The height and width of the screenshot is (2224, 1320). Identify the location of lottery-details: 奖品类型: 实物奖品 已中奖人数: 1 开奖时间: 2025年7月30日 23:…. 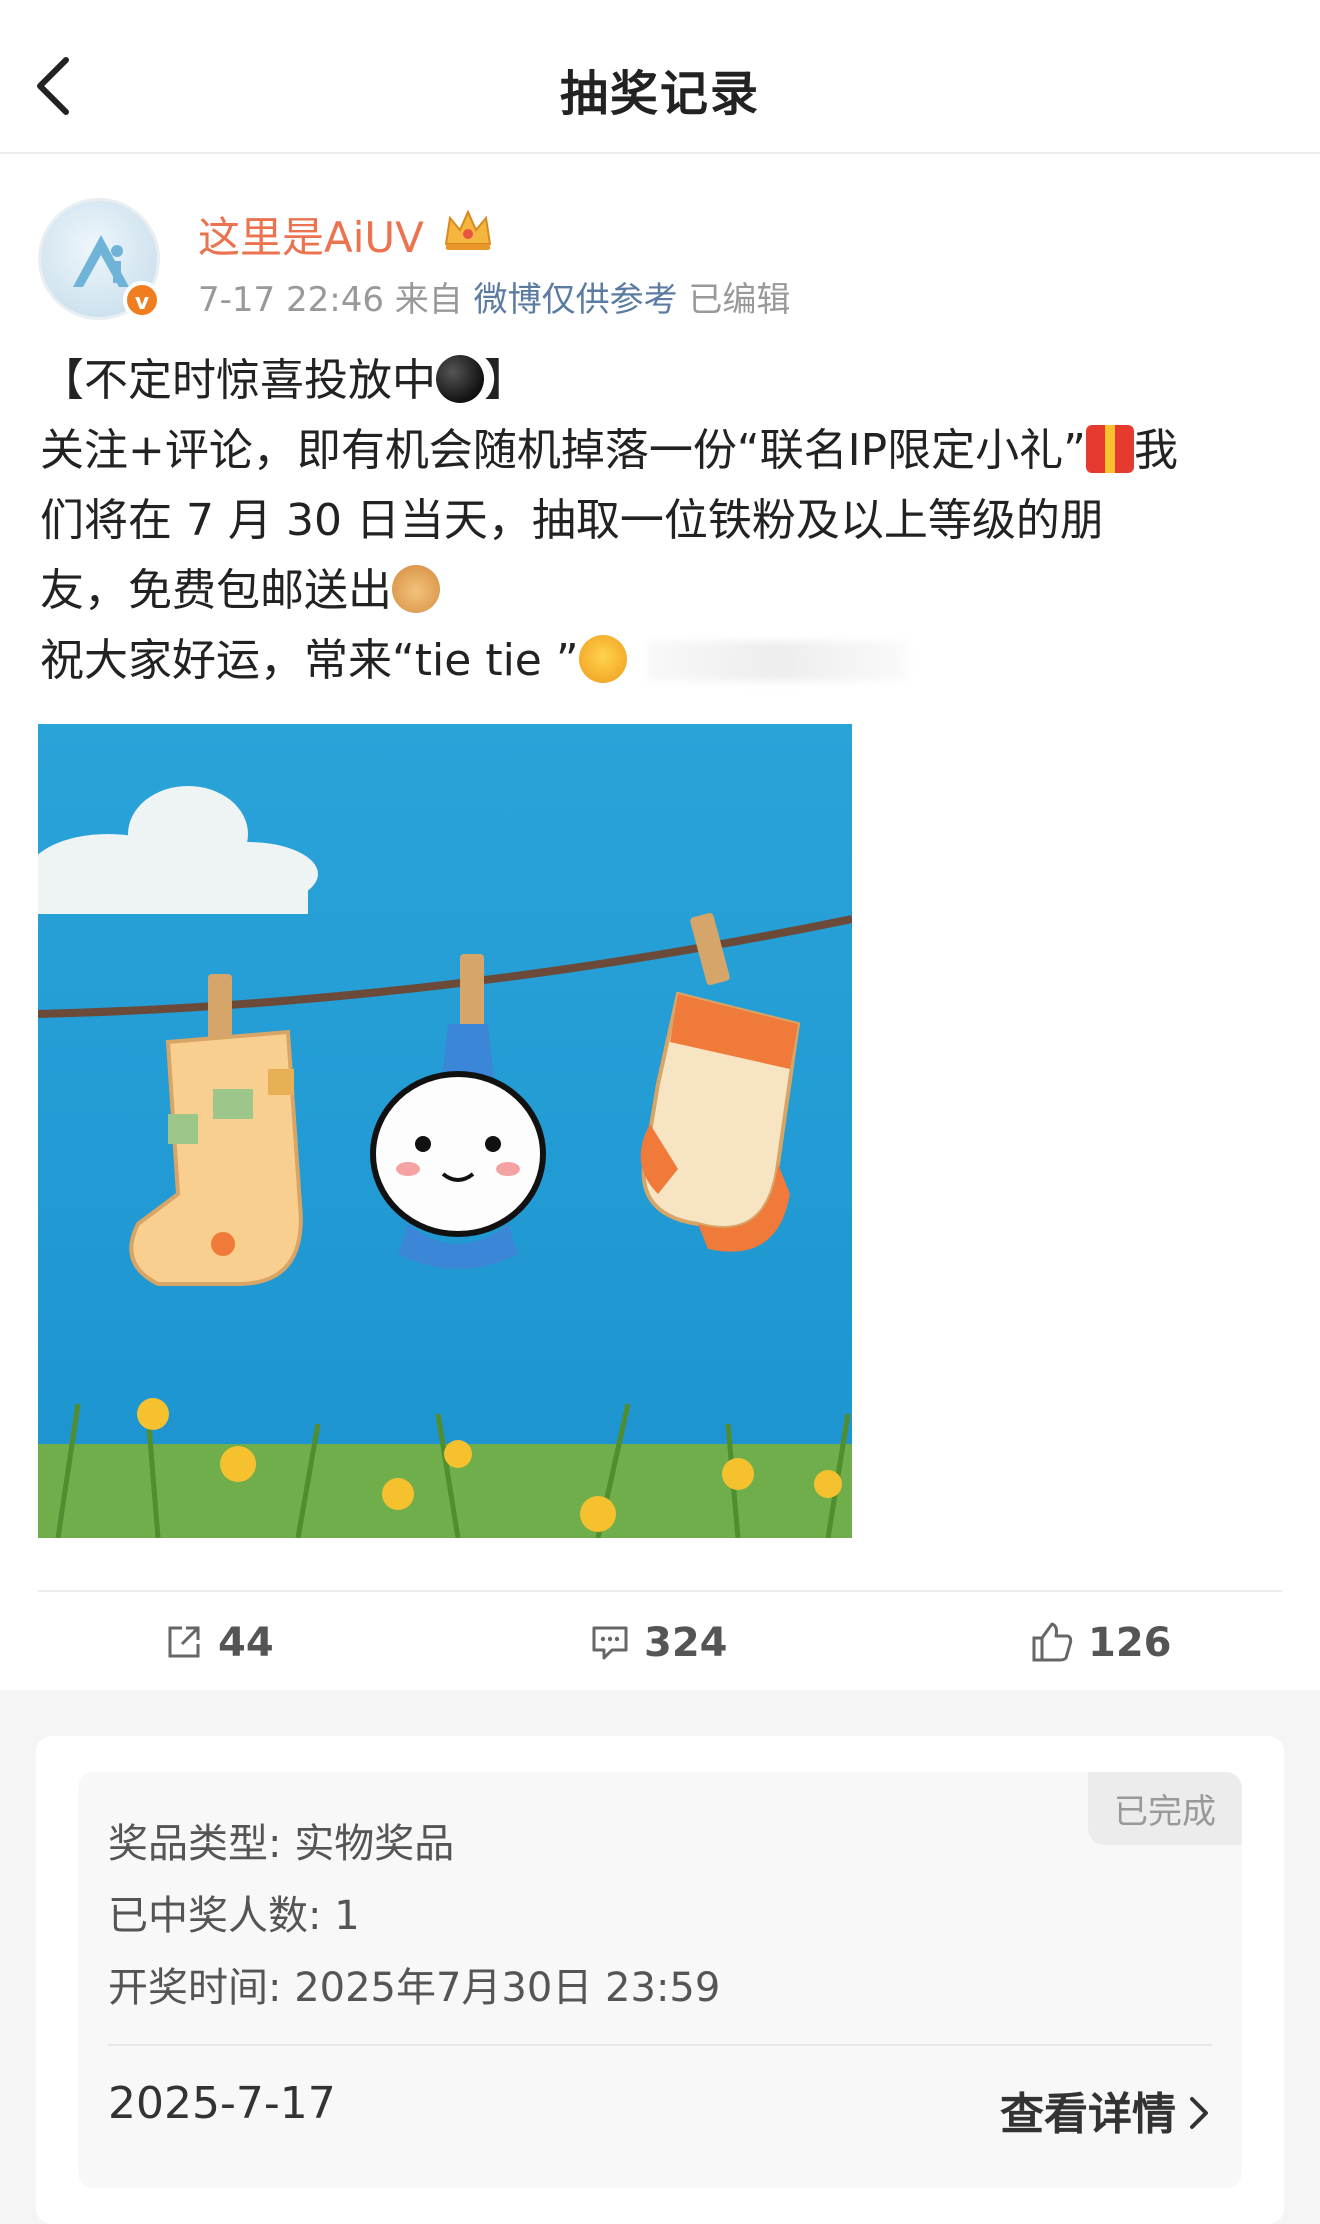
(414, 1916).